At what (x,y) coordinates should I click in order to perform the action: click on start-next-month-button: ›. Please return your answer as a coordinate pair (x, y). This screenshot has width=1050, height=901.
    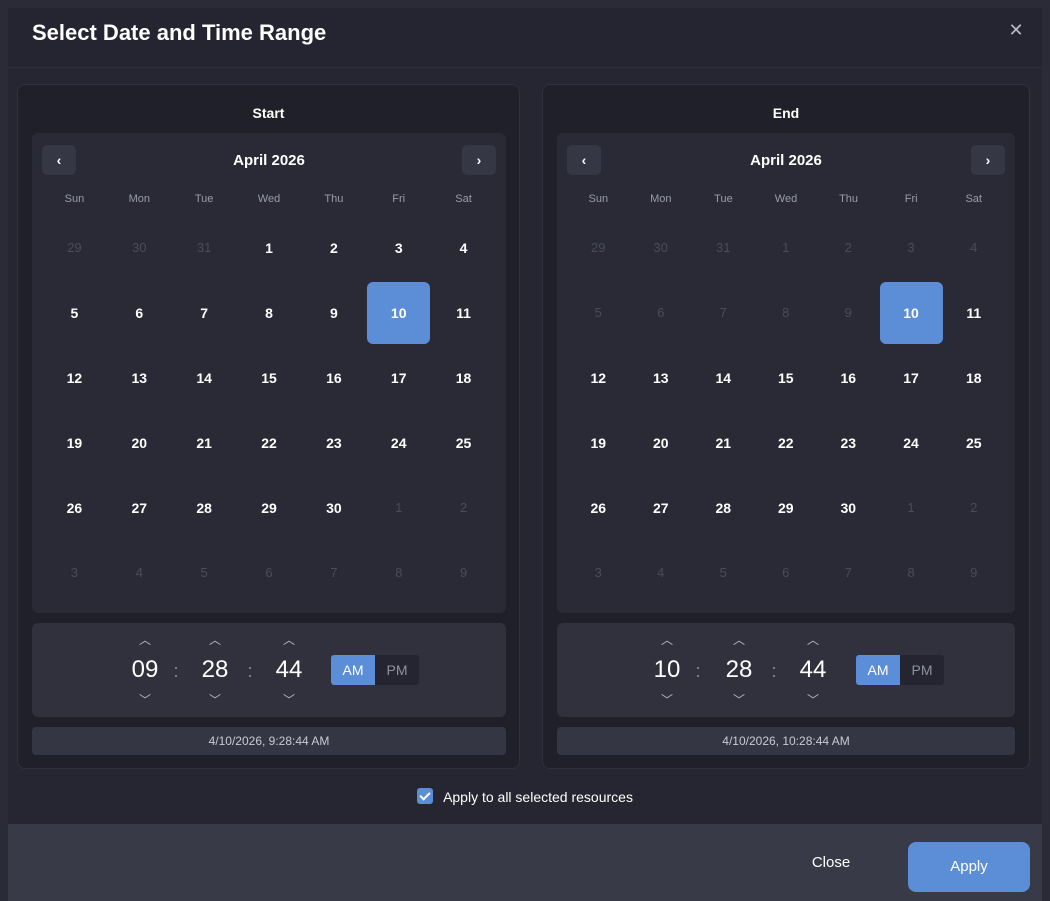
    Looking at the image, I should click on (479, 160).